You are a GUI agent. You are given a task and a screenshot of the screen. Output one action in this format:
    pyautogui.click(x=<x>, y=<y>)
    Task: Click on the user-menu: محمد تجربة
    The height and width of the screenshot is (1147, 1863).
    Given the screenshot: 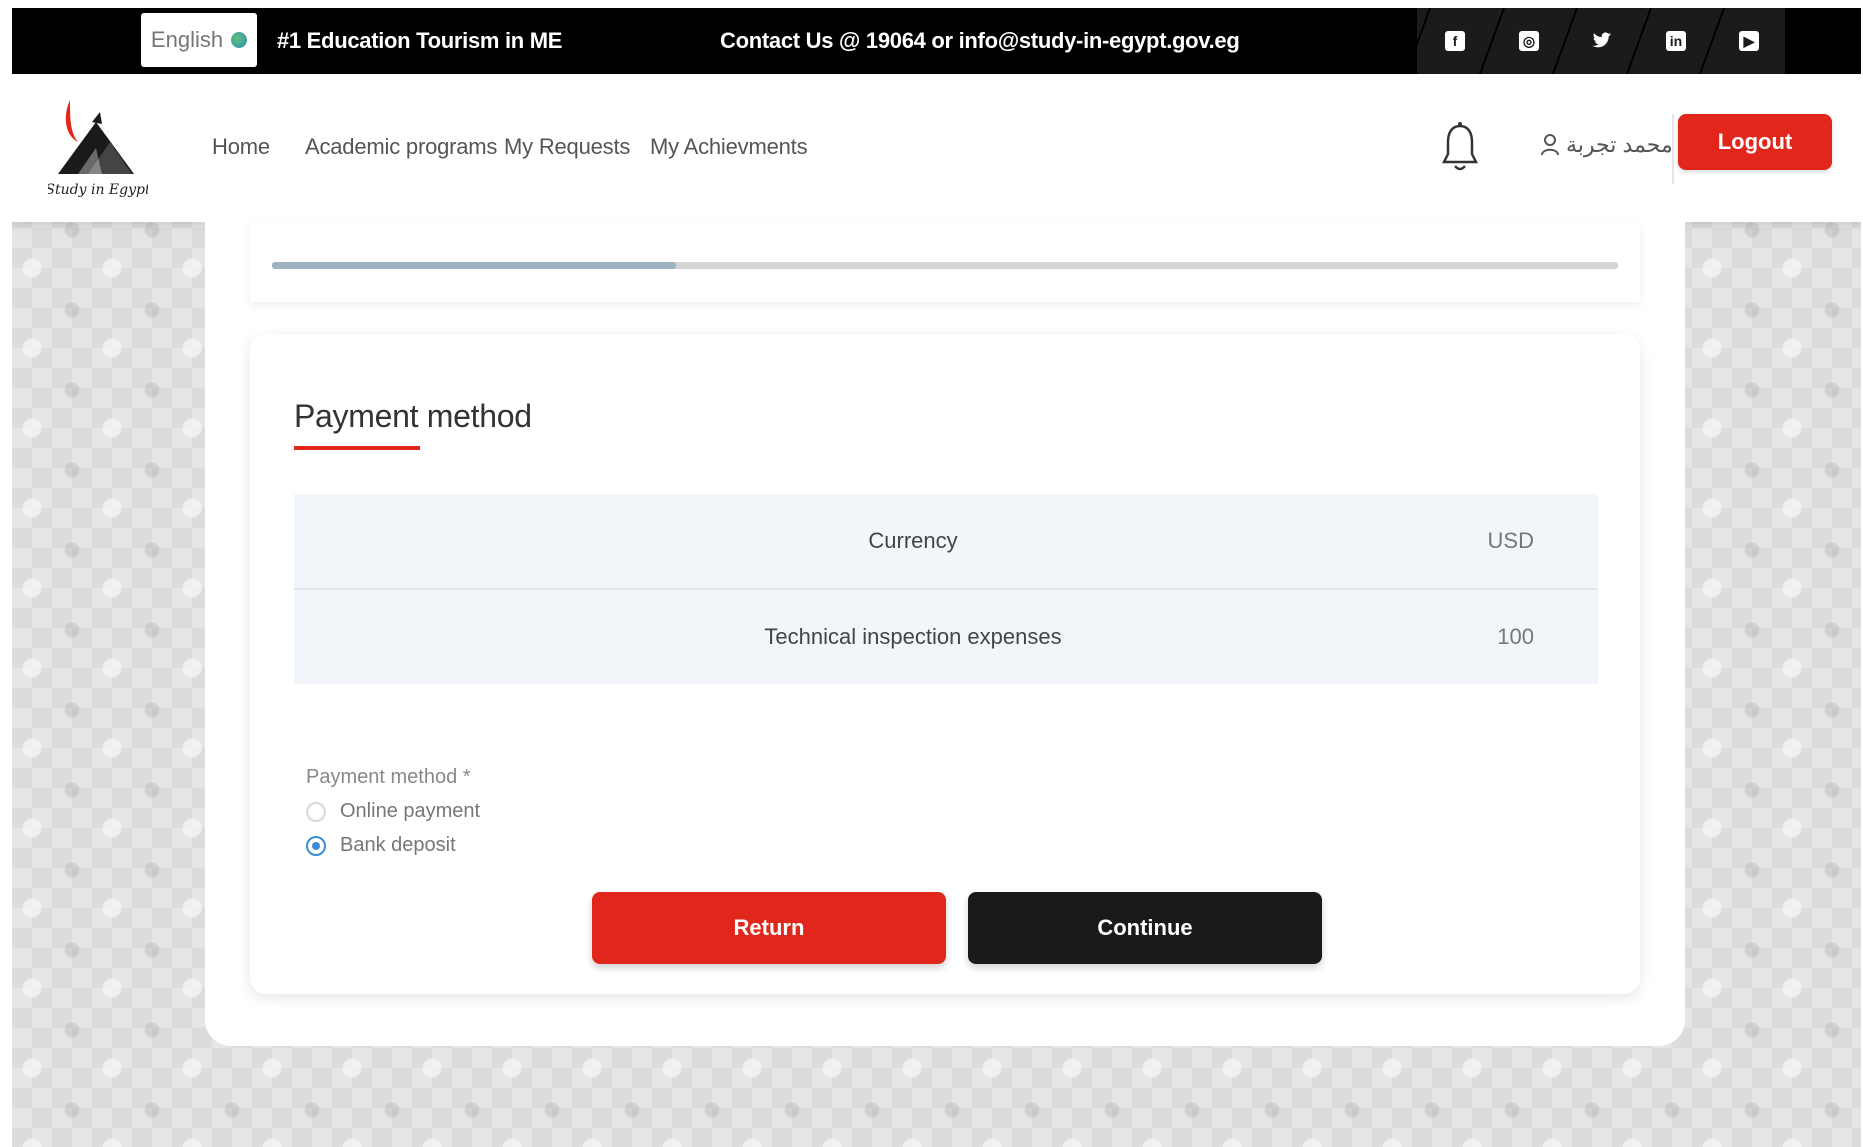 What is the action you would take?
    pyautogui.click(x=1606, y=145)
    